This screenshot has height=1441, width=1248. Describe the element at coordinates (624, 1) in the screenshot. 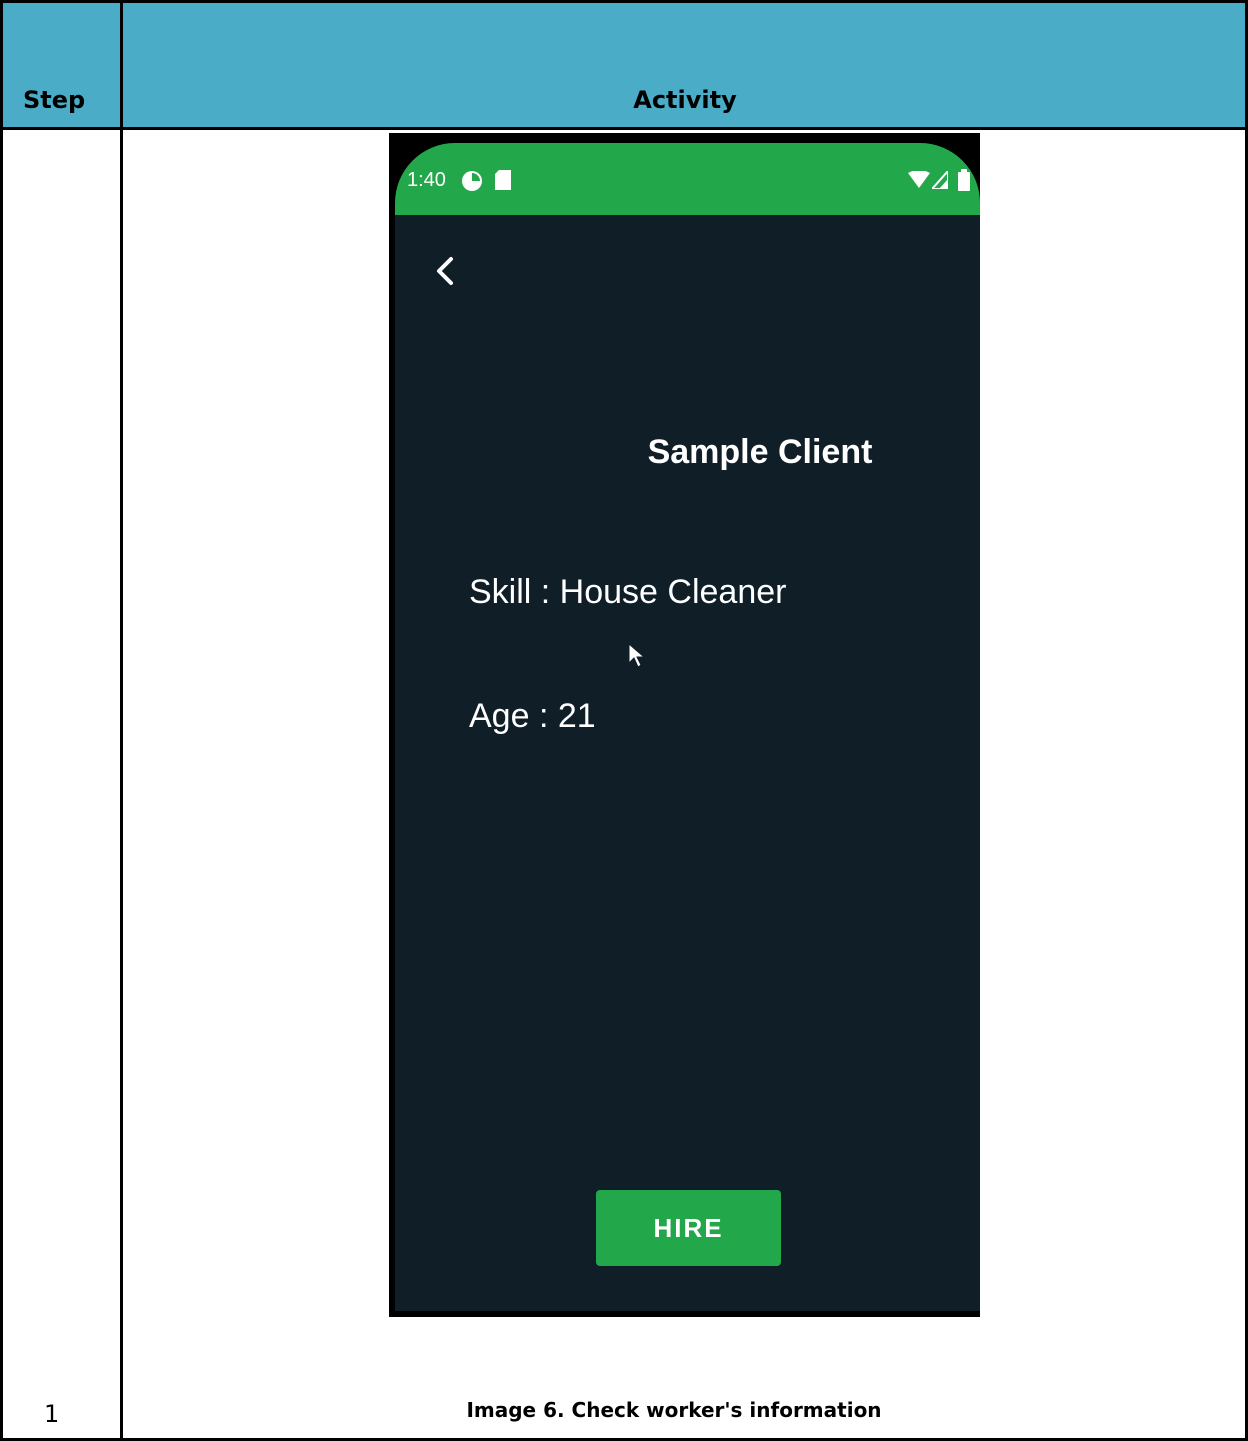

I see `table-border-top` at that location.